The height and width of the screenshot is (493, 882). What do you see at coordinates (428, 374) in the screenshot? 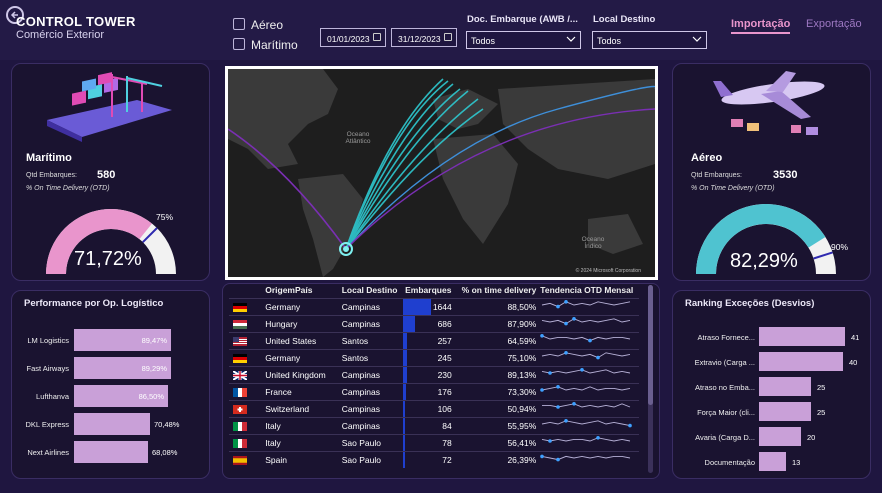
I see `cell-embarques: 230` at bounding box center [428, 374].